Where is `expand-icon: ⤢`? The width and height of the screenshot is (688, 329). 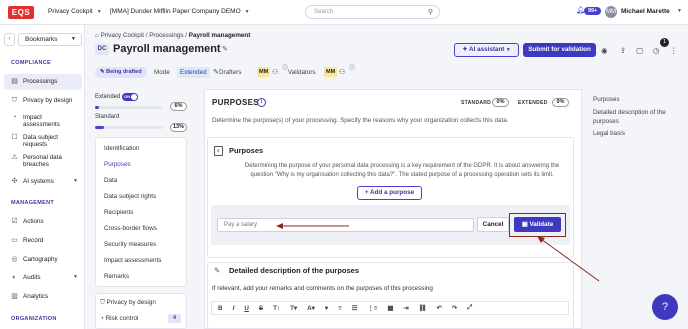
expand-icon: ⤢ is located at coordinates (469, 308).